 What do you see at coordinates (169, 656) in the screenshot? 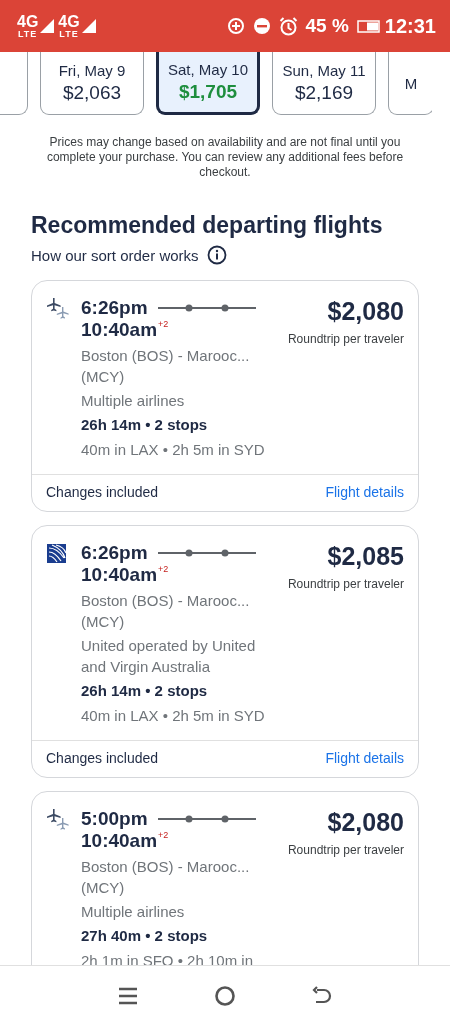
I see `airline-name: United operated by United and Virgin Australia` at bounding box center [169, 656].